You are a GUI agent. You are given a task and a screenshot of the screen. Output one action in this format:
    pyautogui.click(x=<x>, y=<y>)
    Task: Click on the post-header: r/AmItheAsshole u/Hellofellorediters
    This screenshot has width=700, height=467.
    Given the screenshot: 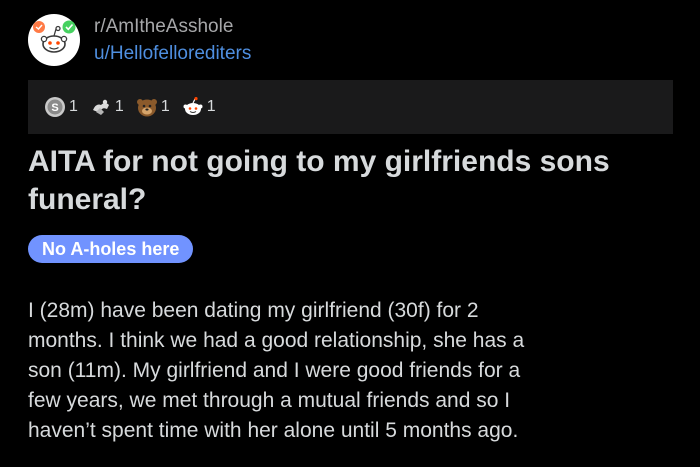 What is the action you would take?
    pyautogui.click(x=139, y=40)
    